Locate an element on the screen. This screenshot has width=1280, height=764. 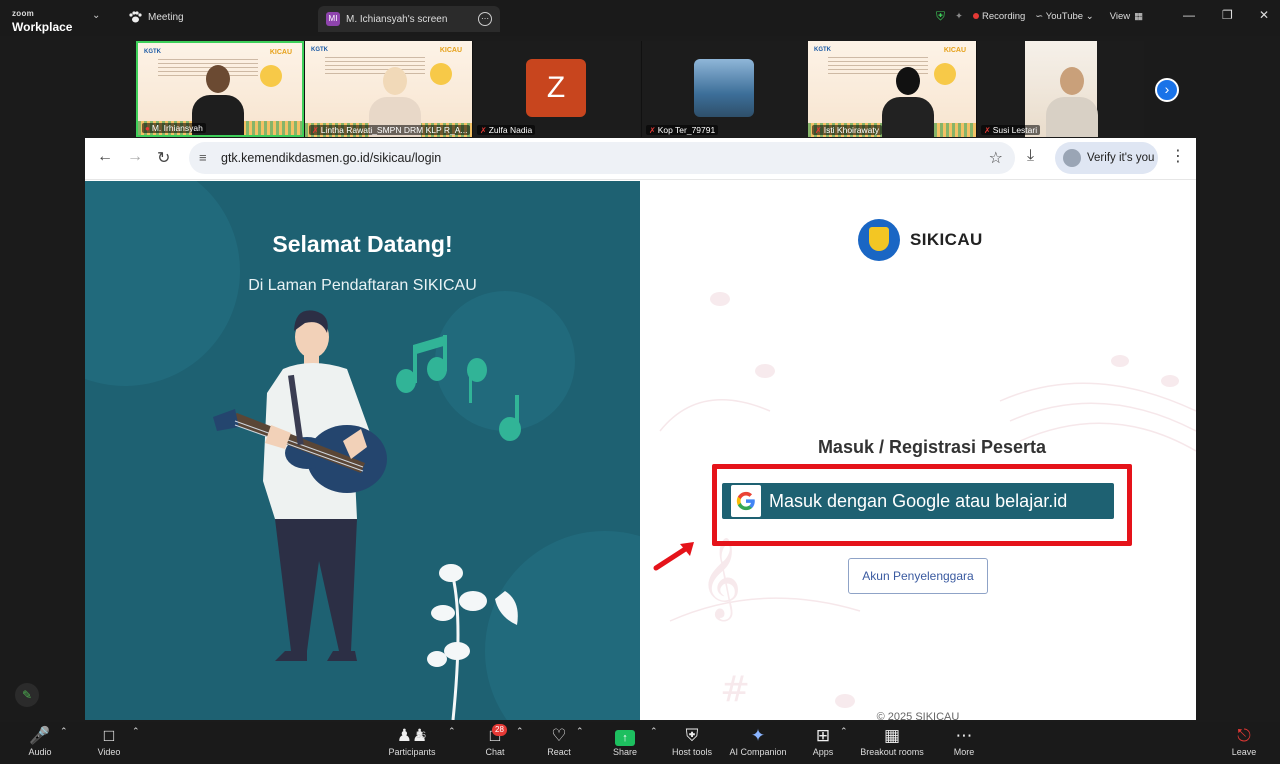
more-options-icon: ⋯ is located at coordinates (485, 19).